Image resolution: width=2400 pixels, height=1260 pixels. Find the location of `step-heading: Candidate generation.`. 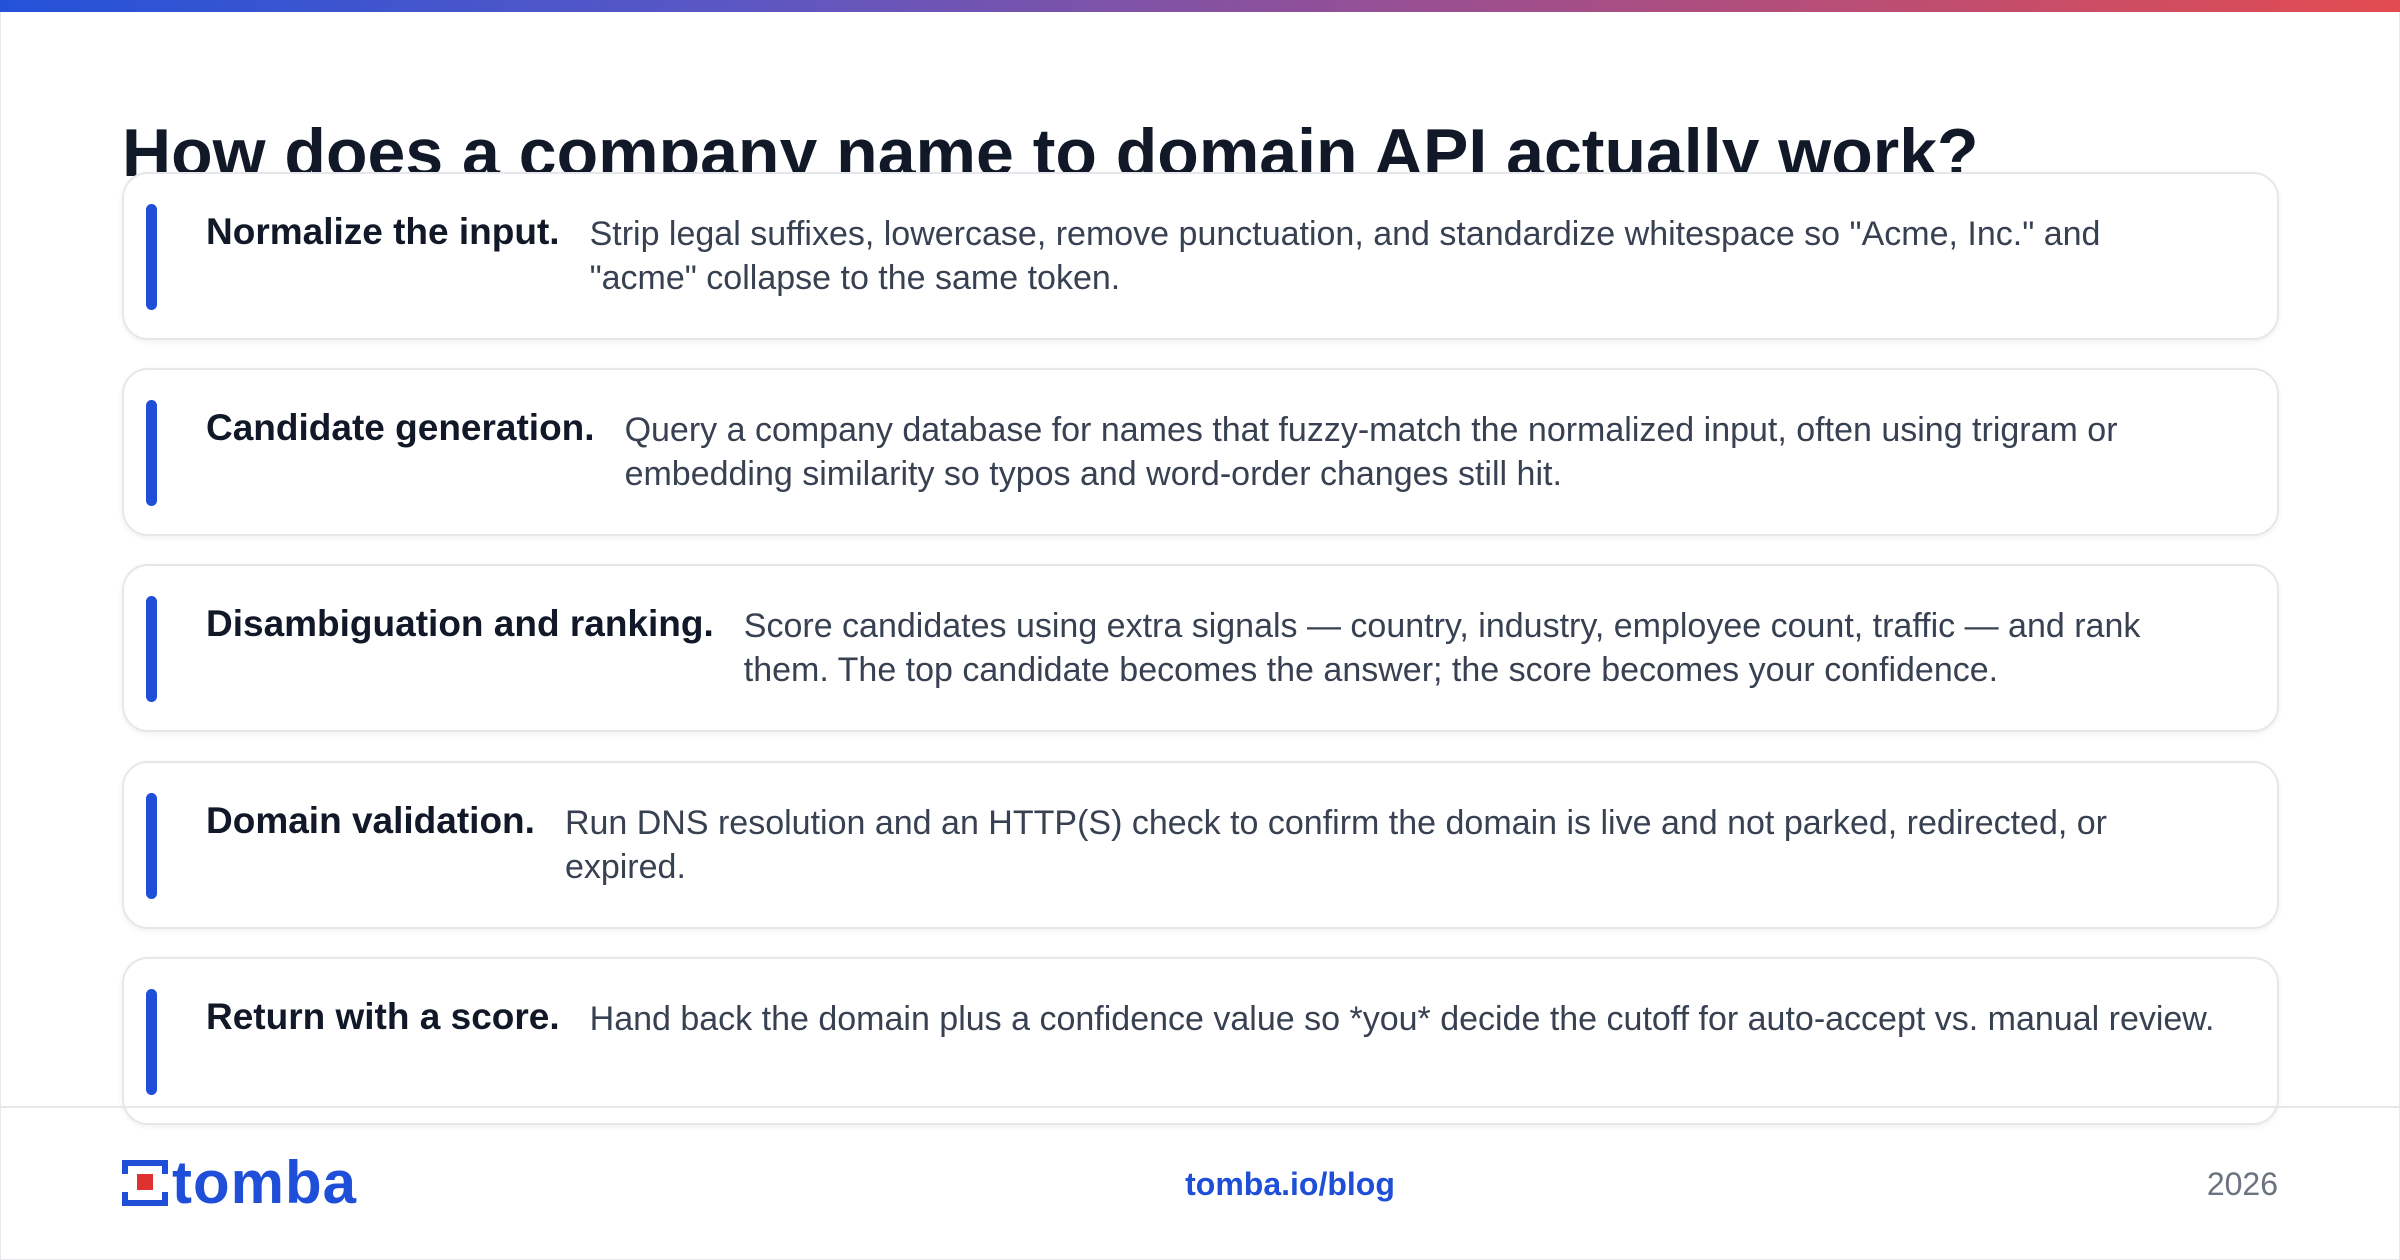

step-heading: Candidate generation. is located at coordinates (400, 427).